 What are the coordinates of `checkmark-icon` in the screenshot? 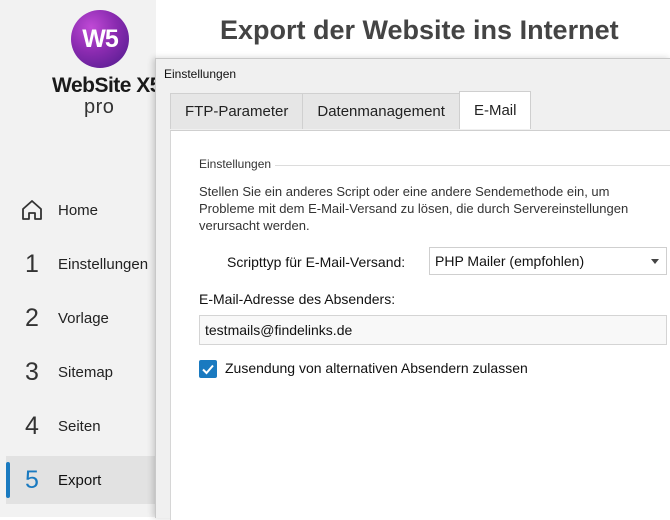 It's located at (208, 369).